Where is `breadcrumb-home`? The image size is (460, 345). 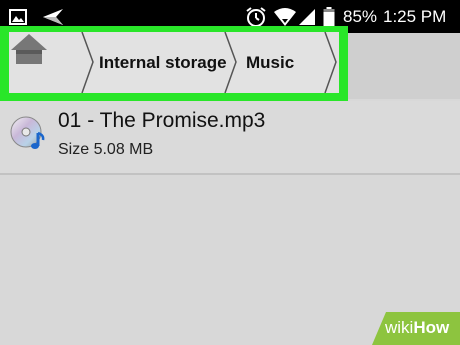 breadcrumb-home is located at coordinates (45, 62).